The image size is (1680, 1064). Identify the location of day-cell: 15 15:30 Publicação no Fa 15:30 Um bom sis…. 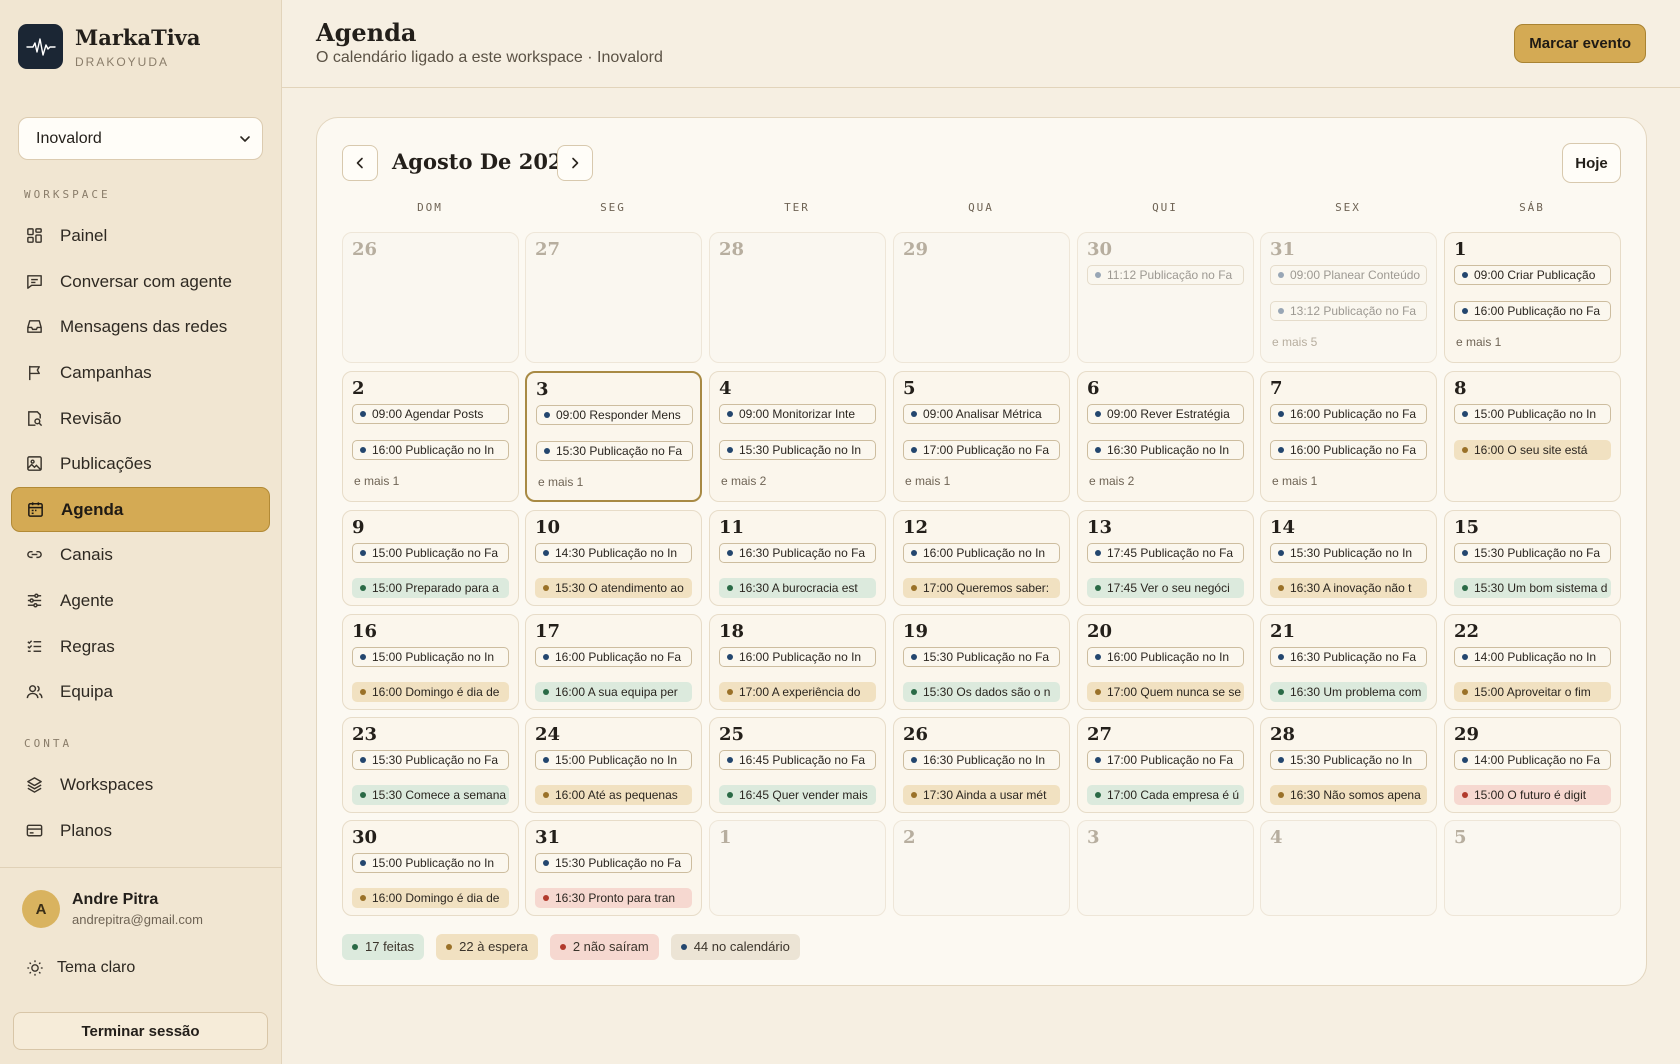
(1532, 558).